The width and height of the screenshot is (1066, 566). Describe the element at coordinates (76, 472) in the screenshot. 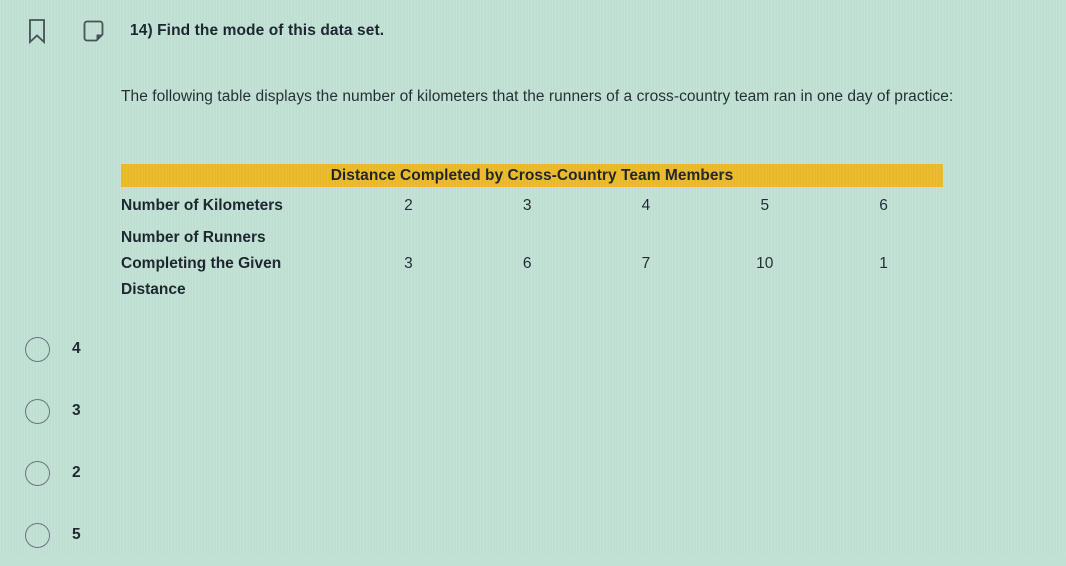

I see `answer-option-label: 2` at that location.